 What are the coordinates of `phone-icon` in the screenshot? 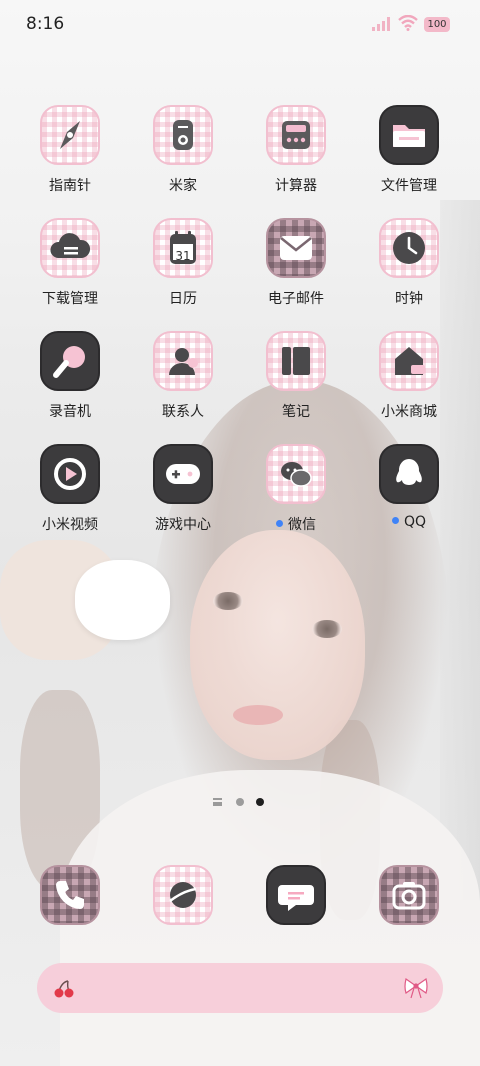 It's located at (70, 895).